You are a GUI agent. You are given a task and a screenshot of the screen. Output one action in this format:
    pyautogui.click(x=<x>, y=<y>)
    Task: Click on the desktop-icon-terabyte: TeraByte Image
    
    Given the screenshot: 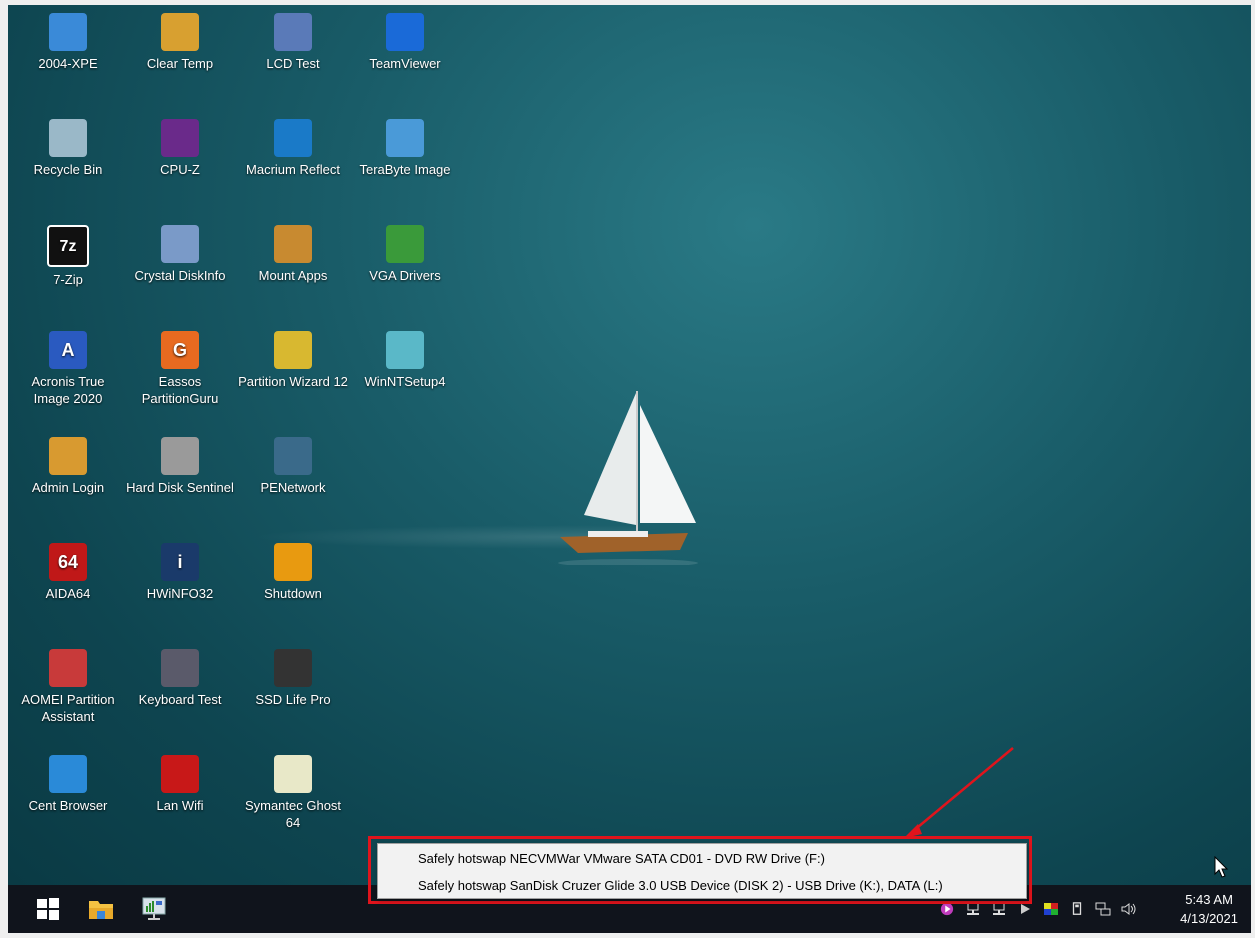 What is the action you would take?
    pyautogui.click(x=405, y=148)
    